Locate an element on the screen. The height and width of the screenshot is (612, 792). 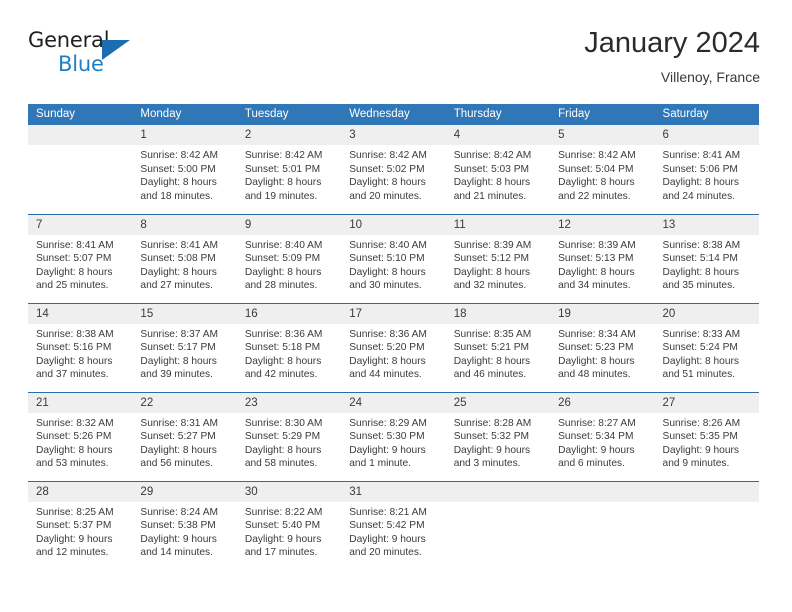
location-subtitle: Villenoy, France is located at coordinates (710, 77).